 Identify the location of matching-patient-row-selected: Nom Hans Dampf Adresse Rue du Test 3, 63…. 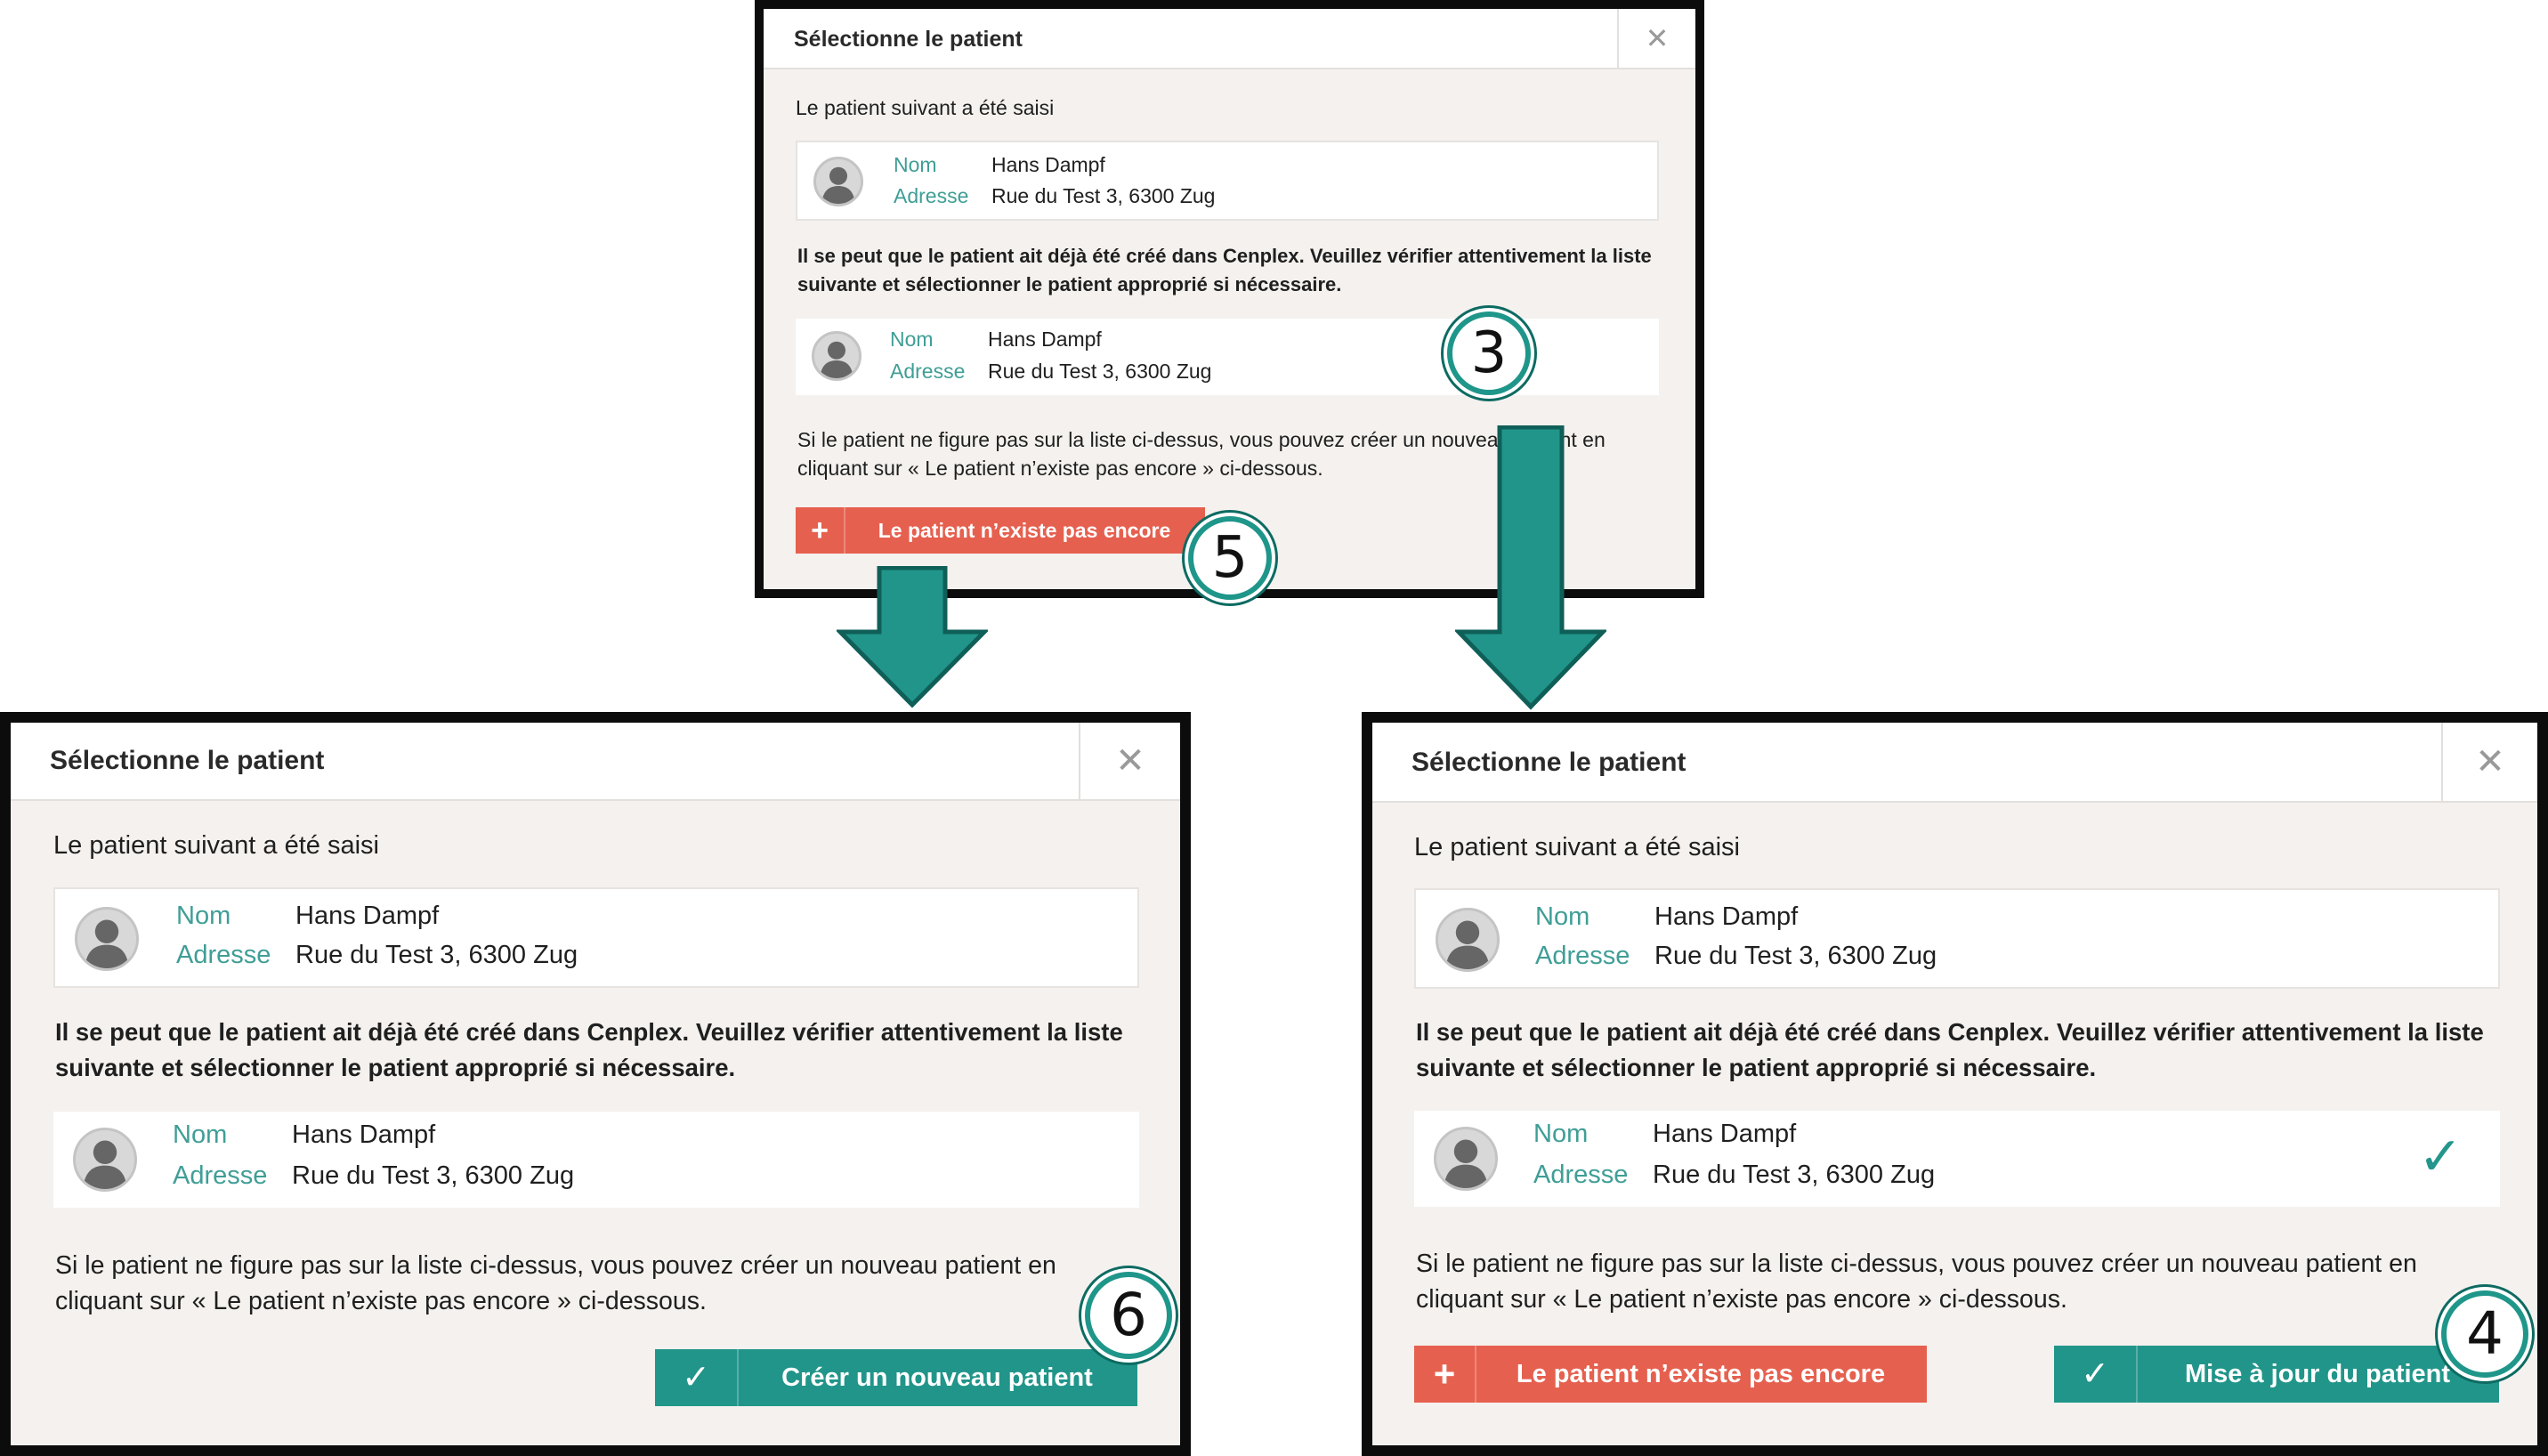
(1957, 1159).